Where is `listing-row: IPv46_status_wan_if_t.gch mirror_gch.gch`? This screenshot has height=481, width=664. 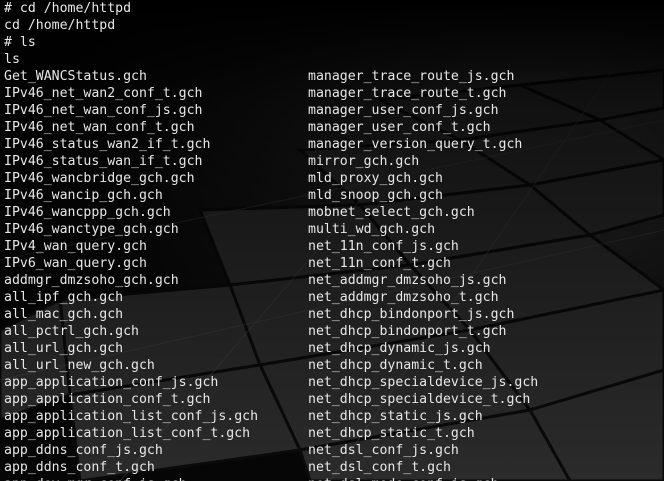 listing-row: IPv46_status_wan_if_t.gch mirror_gch.gch is located at coordinates (334, 161).